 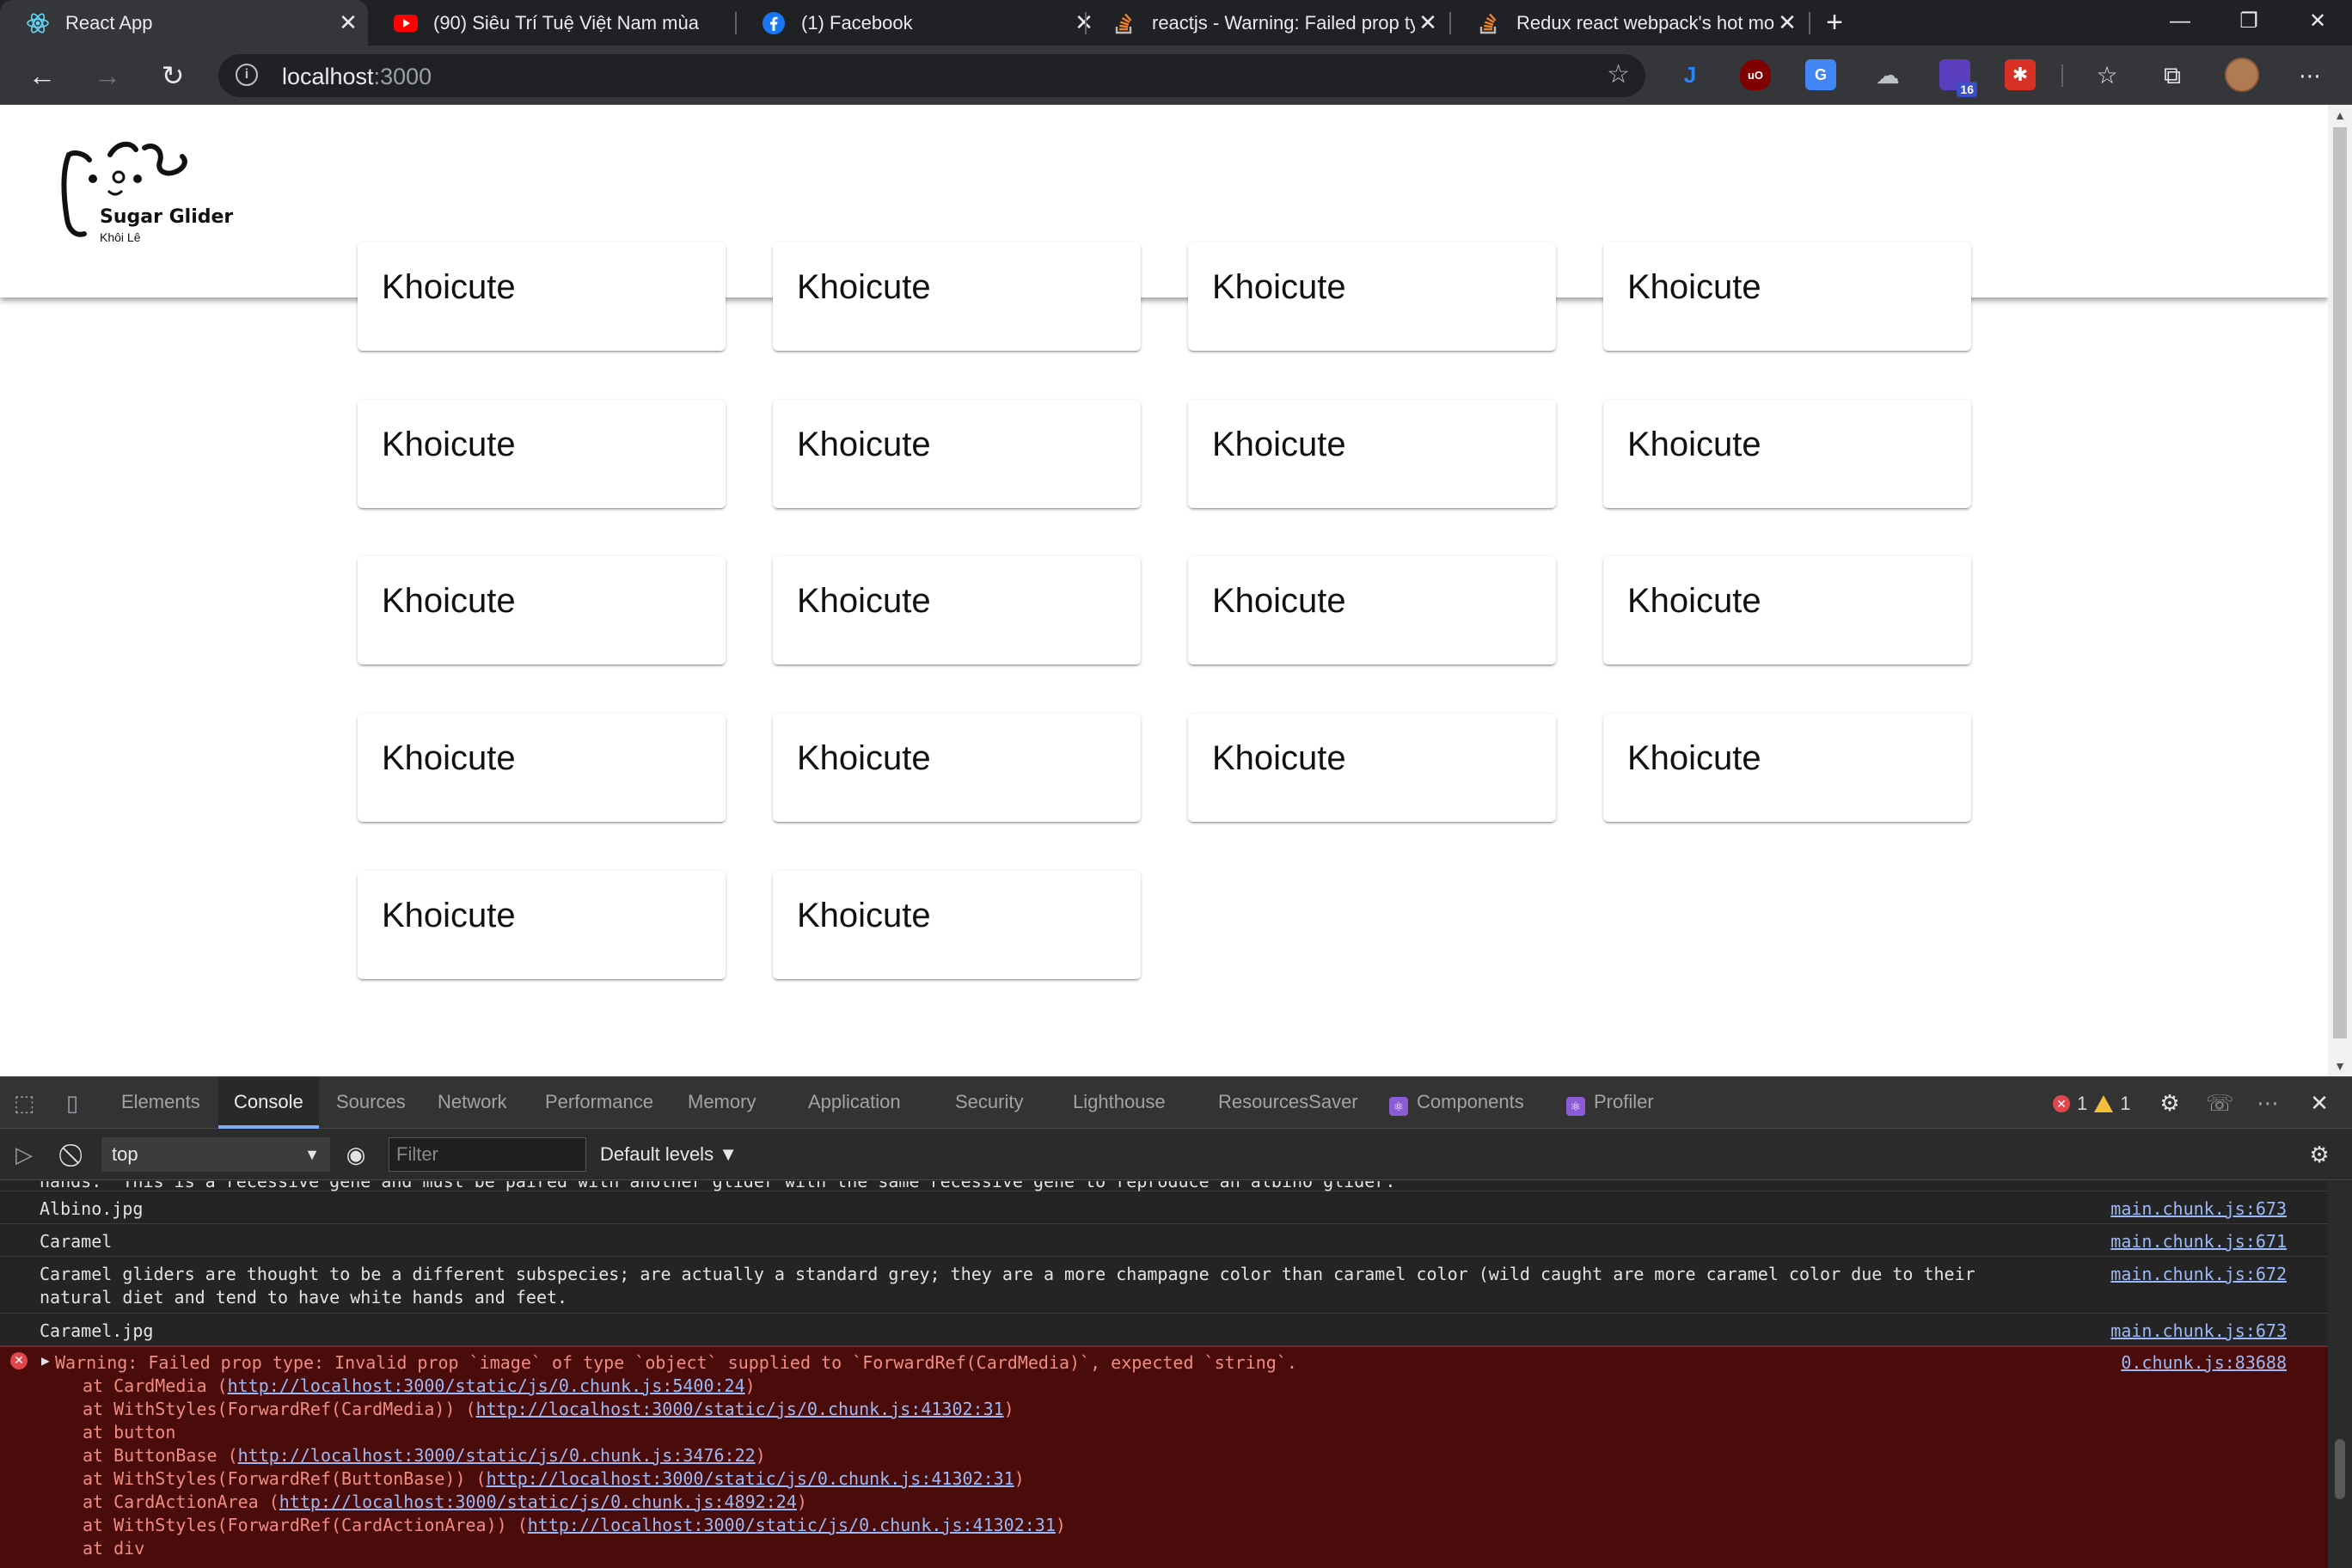 I want to click on extension-counter-icon: 16, so click(x=1958, y=78).